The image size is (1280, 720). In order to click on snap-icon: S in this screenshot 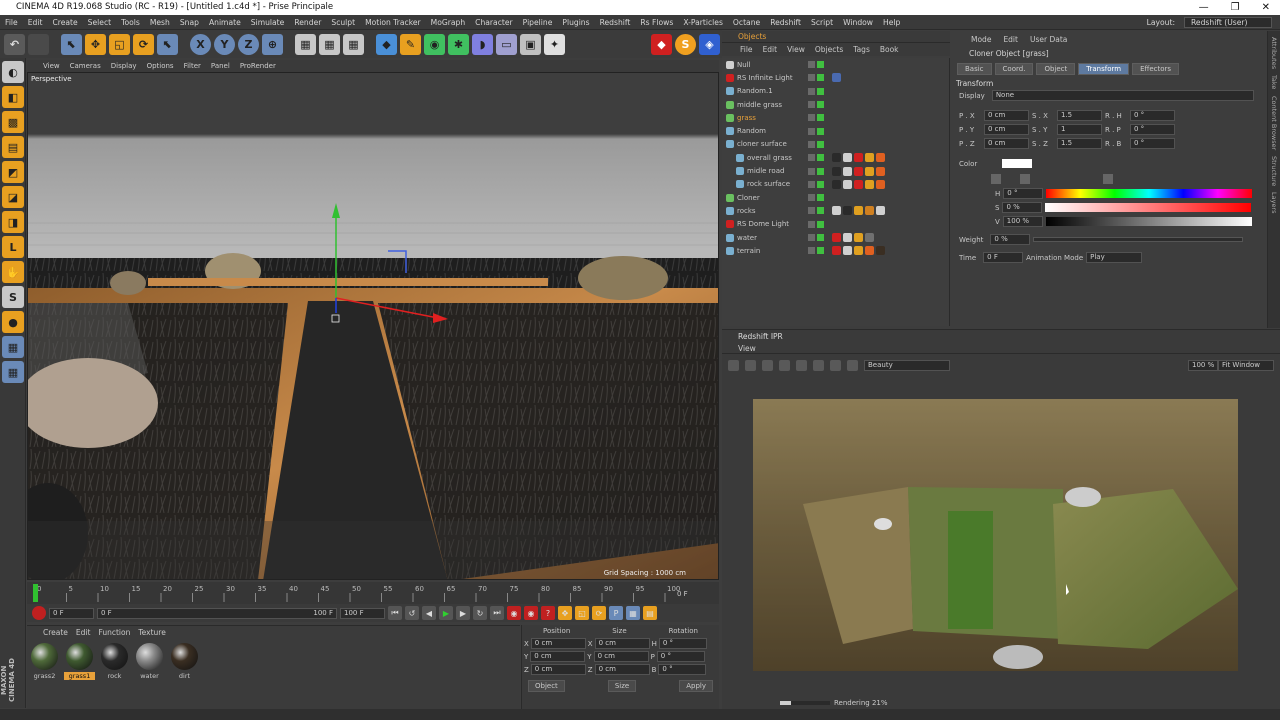, I will do `click(13, 297)`.